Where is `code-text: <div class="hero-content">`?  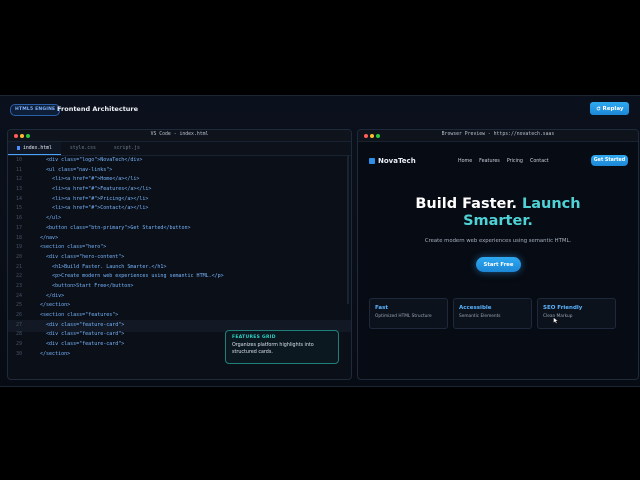 code-text: <div class="hero-content"> is located at coordinates (79, 256).